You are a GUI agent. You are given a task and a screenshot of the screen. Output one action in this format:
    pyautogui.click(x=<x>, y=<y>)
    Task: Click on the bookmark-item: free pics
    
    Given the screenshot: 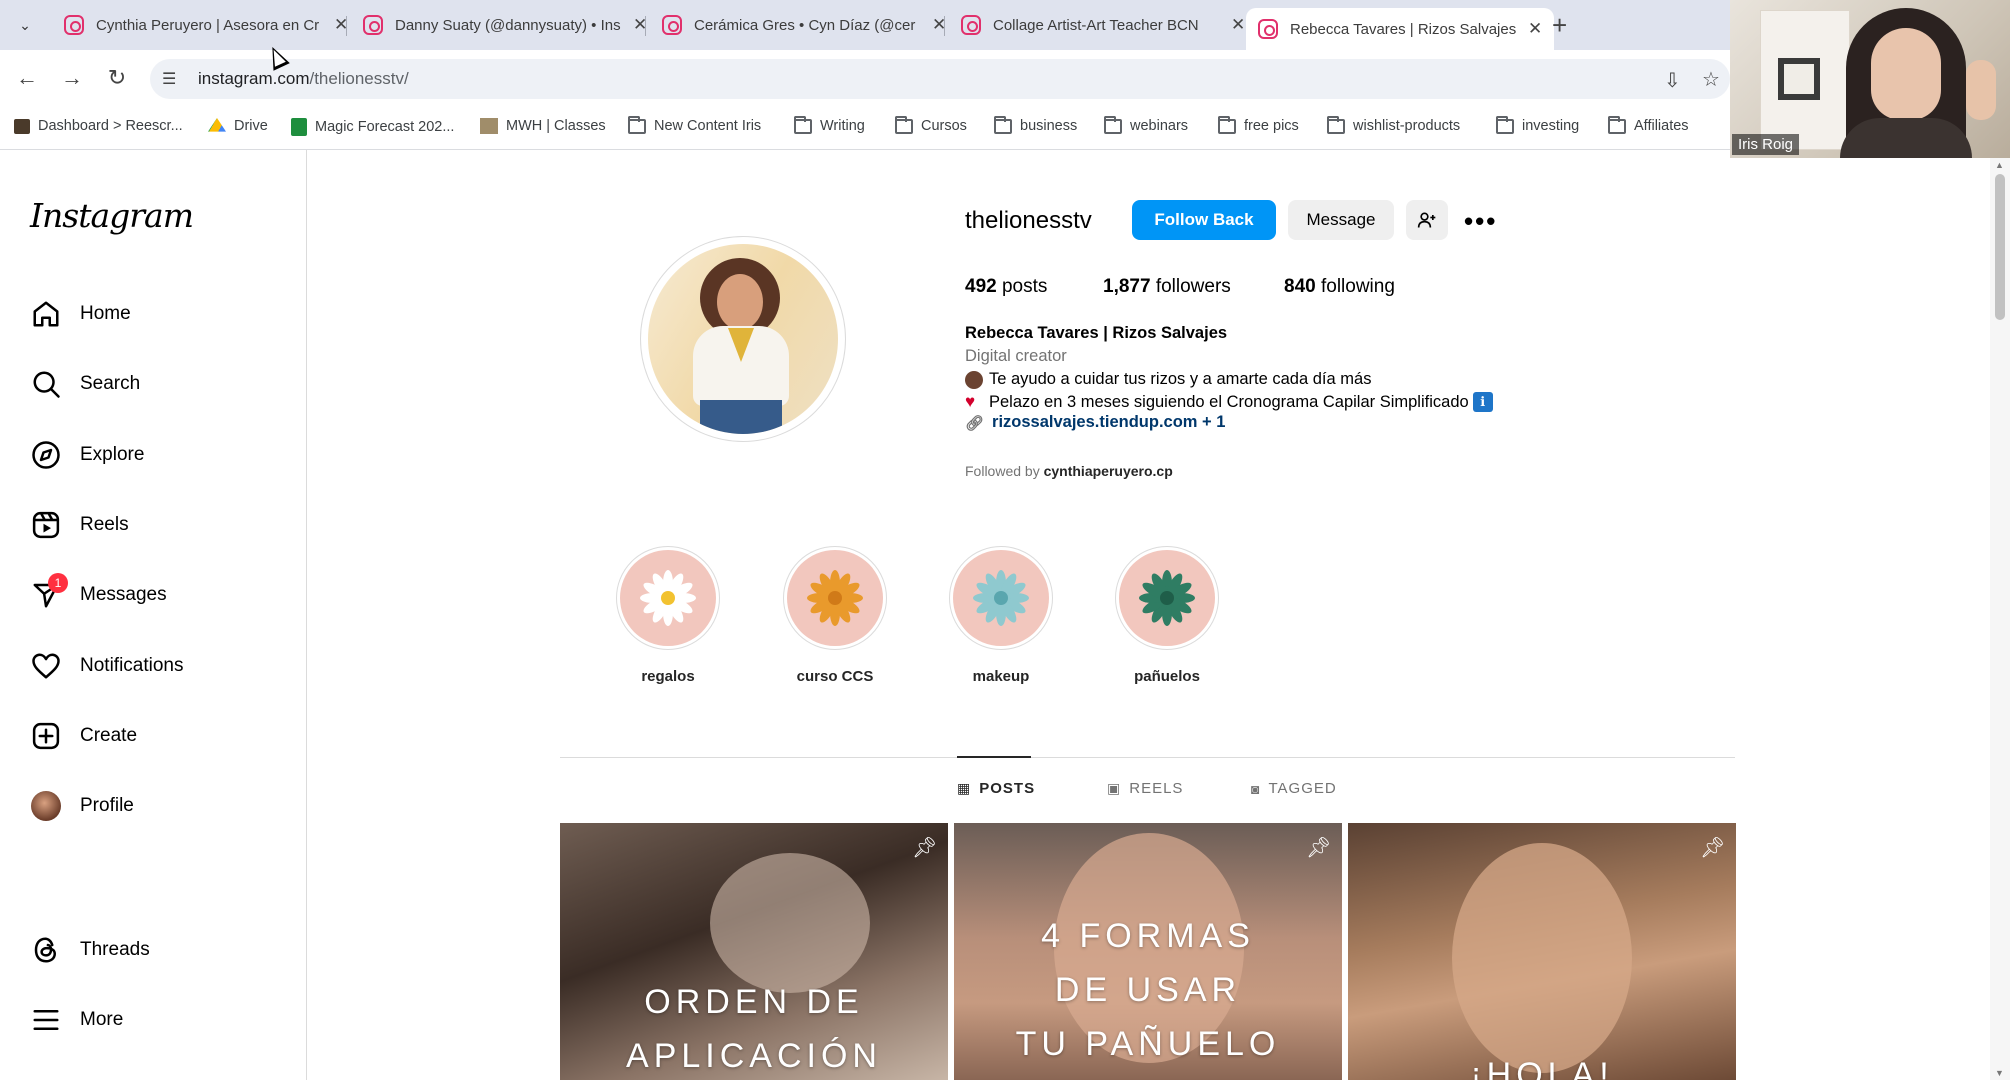 What is the action you would take?
    pyautogui.click(x=1258, y=124)
    